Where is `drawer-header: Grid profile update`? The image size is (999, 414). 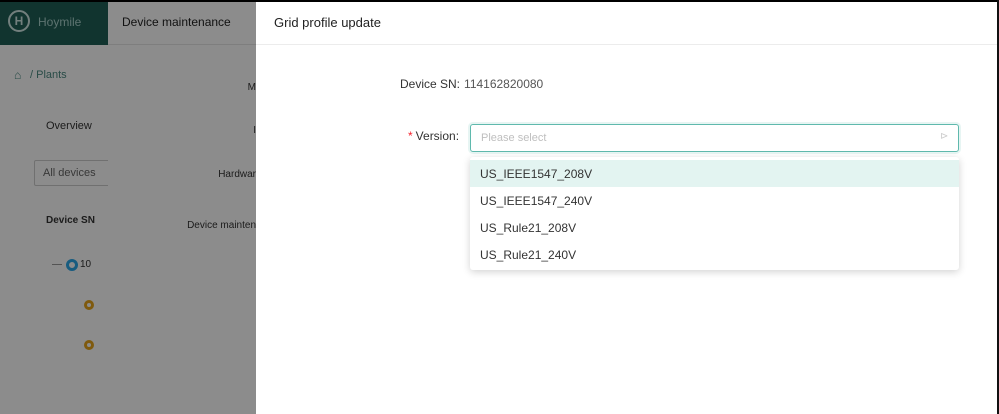
drawer-header: Grid profile update is located at coordinates (627, 22).